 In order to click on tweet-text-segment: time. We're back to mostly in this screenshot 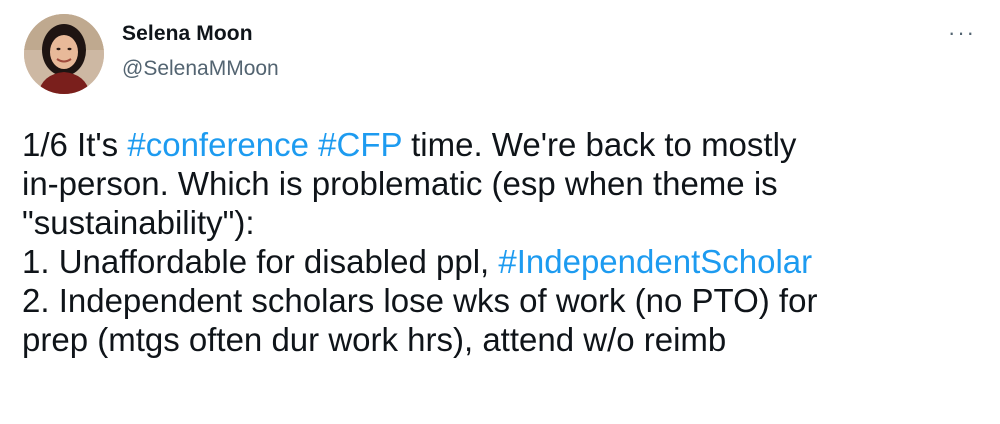, I will do `click(599, 144)`.